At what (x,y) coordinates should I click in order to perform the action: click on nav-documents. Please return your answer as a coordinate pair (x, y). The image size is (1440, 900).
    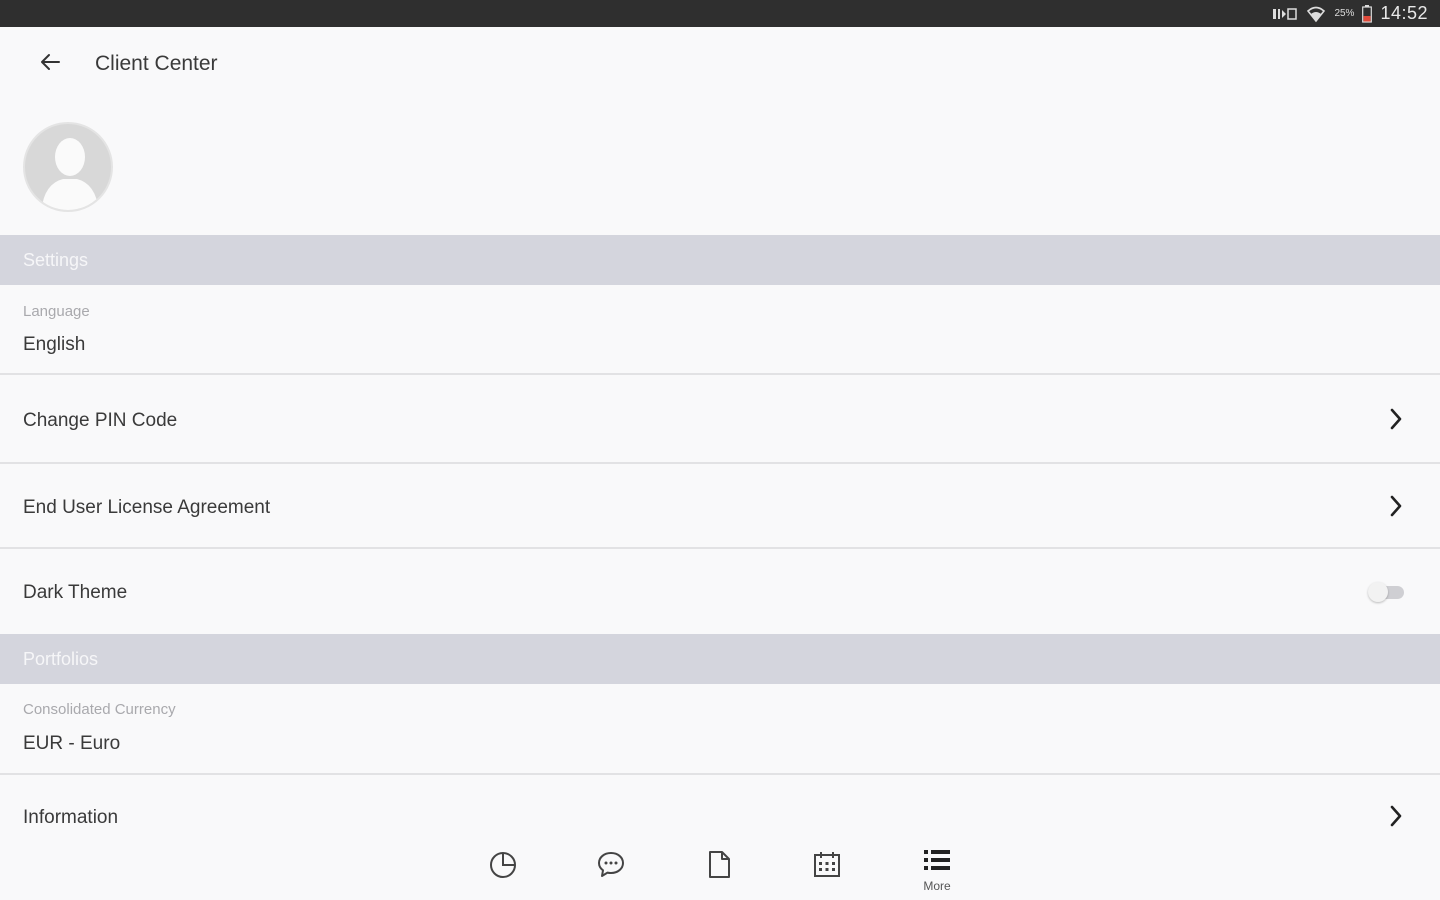
    Looking at the image, I should click on (719, 872).